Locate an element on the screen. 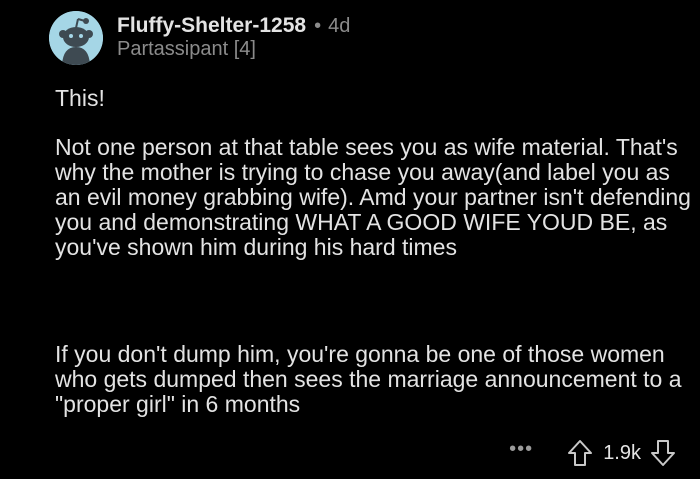 This screenshot has height=479, width=700. snoo-avatar-icon is located at coordinates (76, 38).